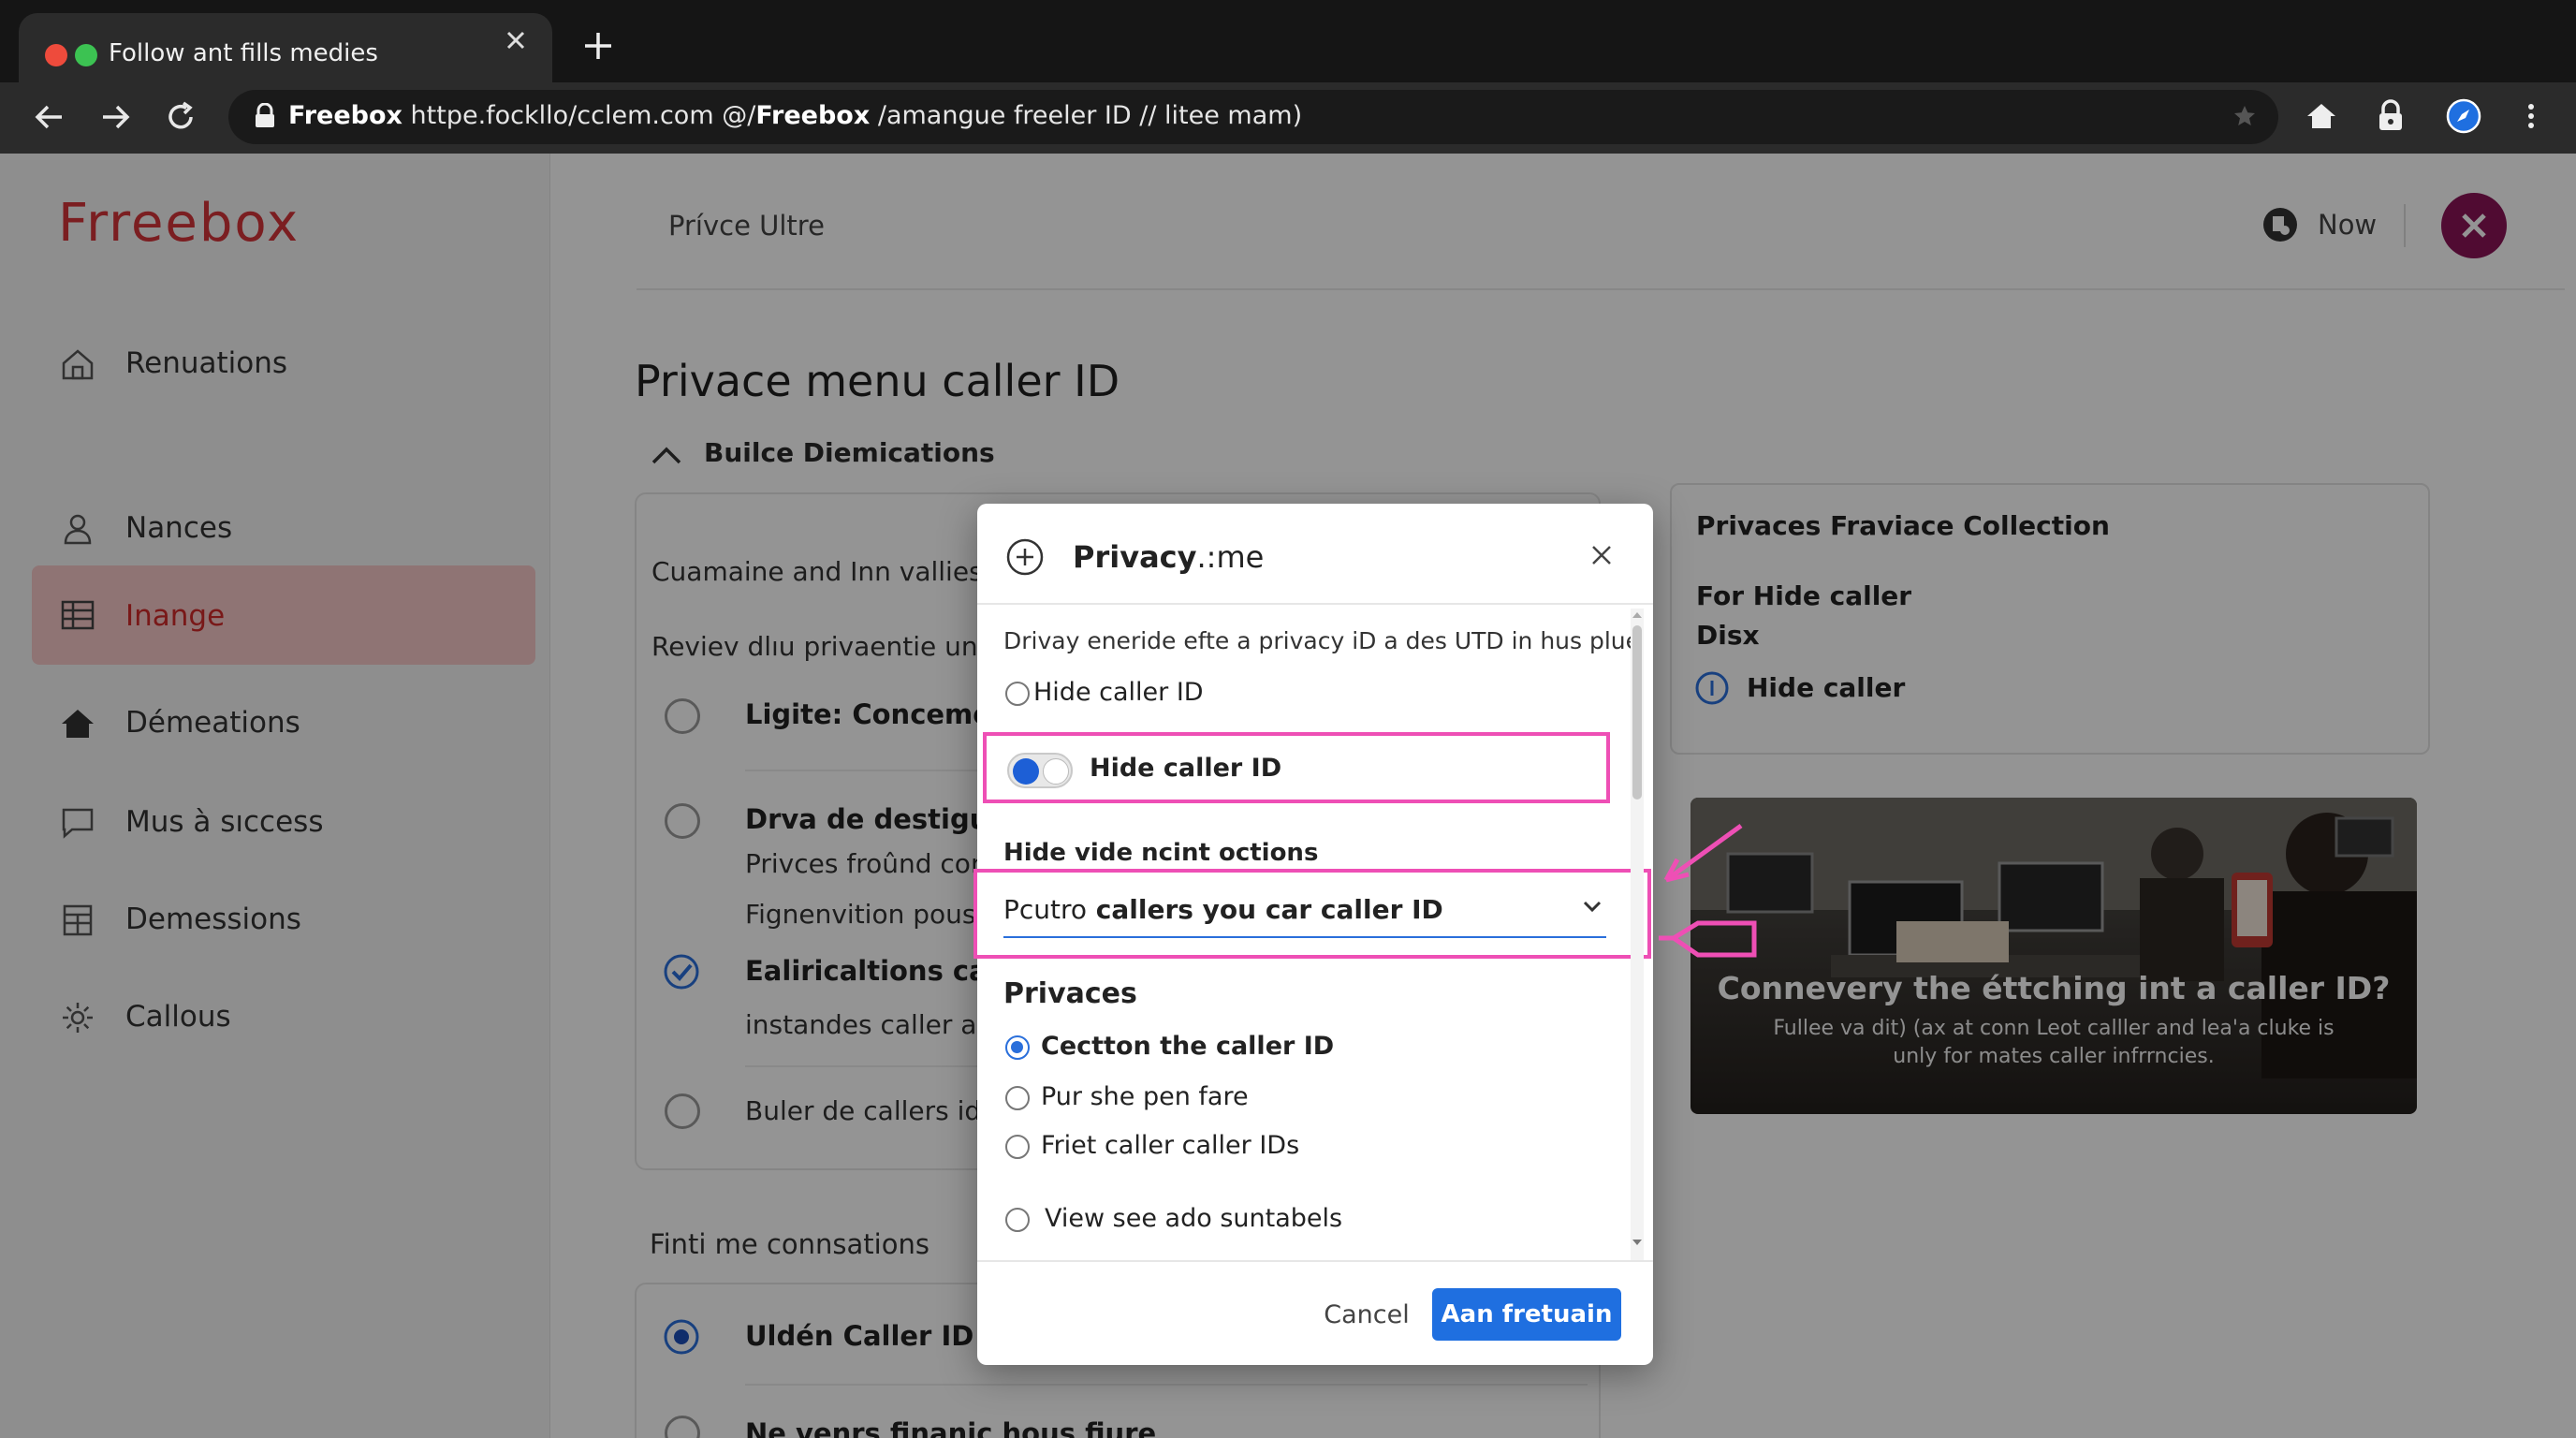  Describe the element at coordinates (265, 116) in the screenshot. I see `site-info-icon` at that location.